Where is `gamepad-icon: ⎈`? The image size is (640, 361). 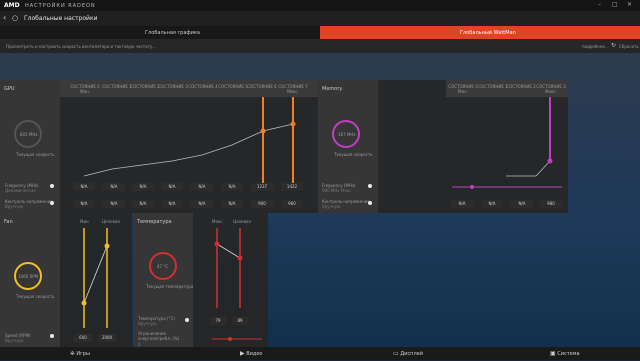
gamepad-icon: ⎈ is located at coordinates (72, 353).